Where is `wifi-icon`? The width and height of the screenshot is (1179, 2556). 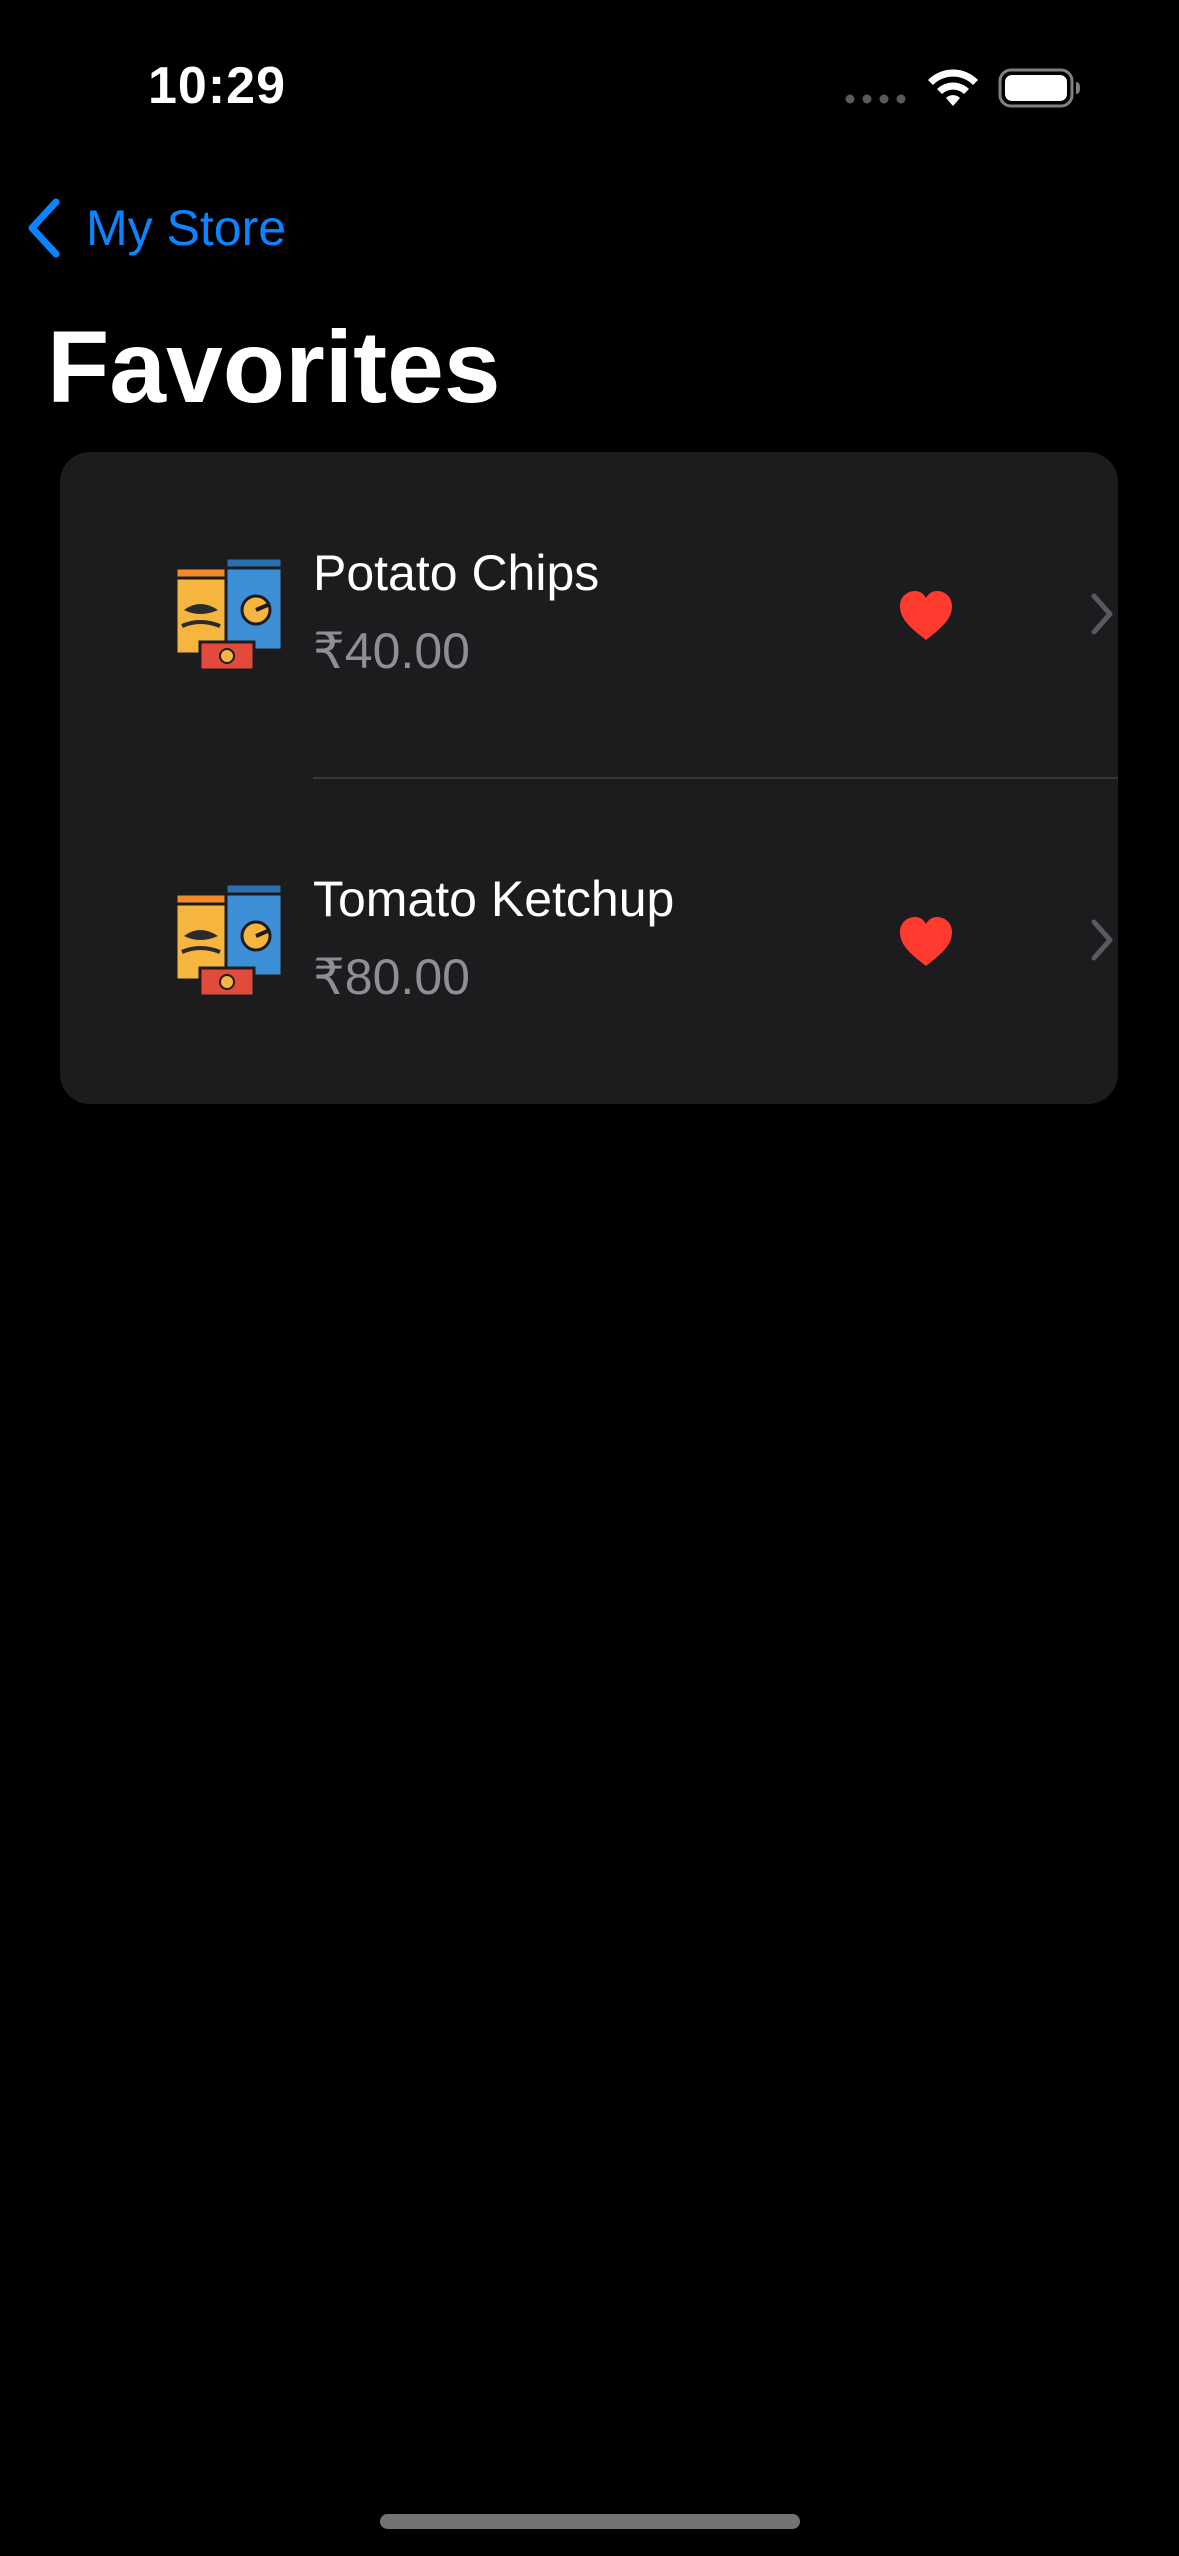
wifi-icon is located at coordinates (953, 87).